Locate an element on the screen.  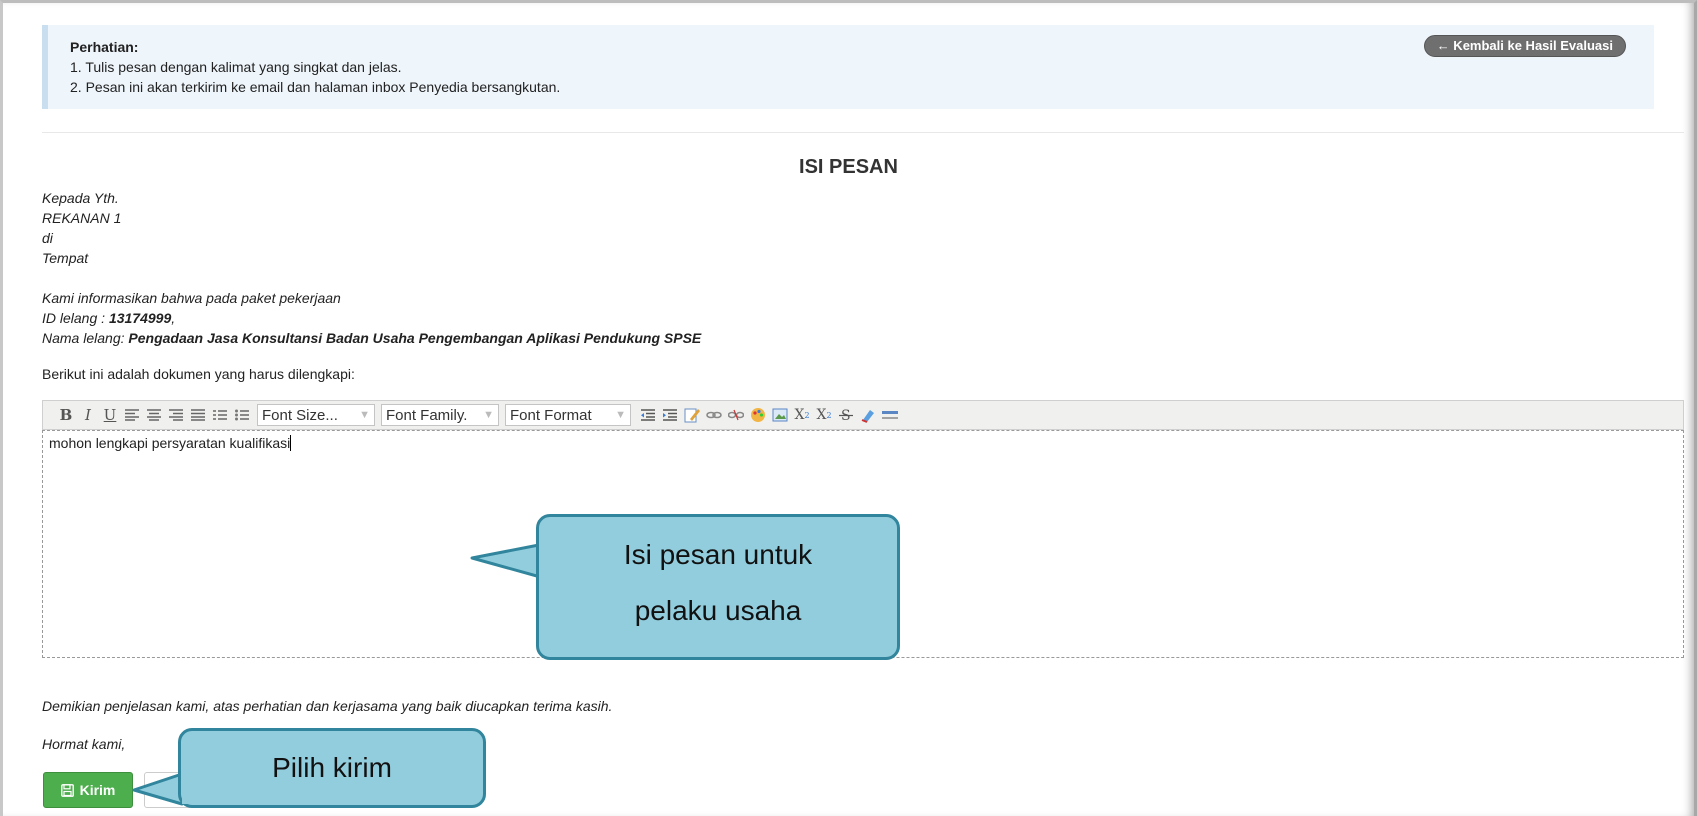
notice-title: Perhatian: is located at coordinates (104, 47).